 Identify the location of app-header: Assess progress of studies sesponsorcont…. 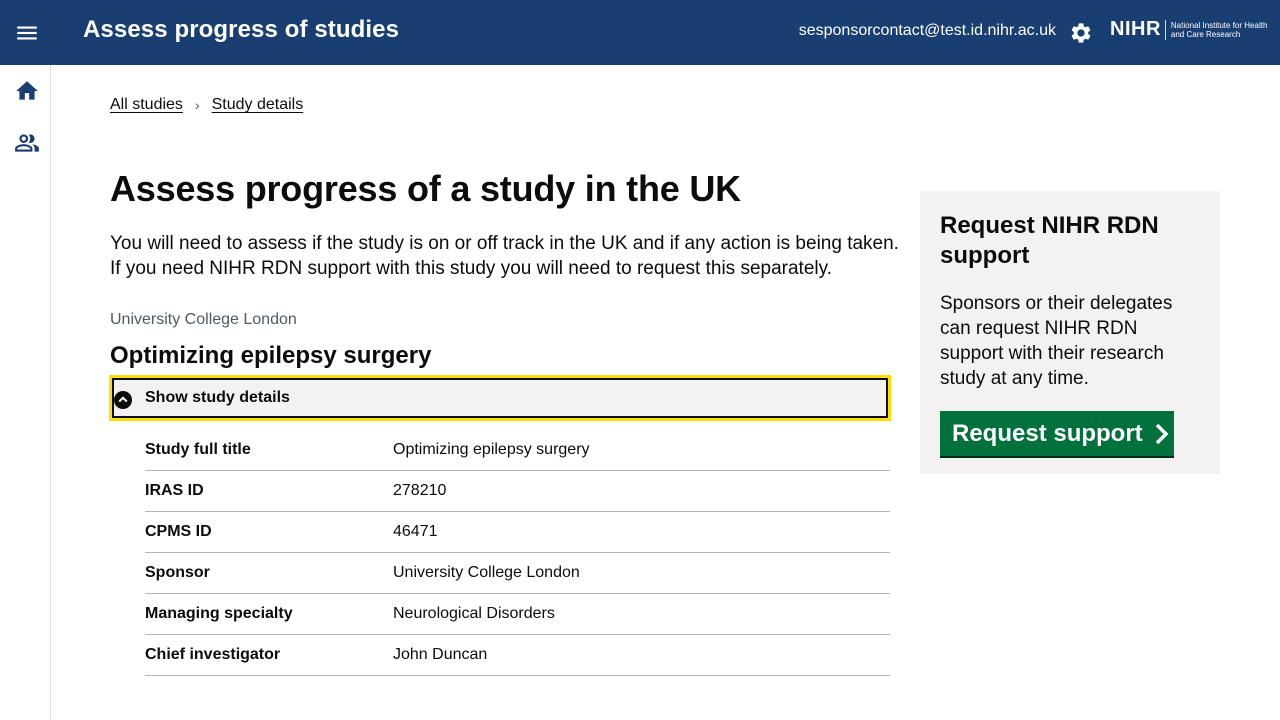
(640, 32).